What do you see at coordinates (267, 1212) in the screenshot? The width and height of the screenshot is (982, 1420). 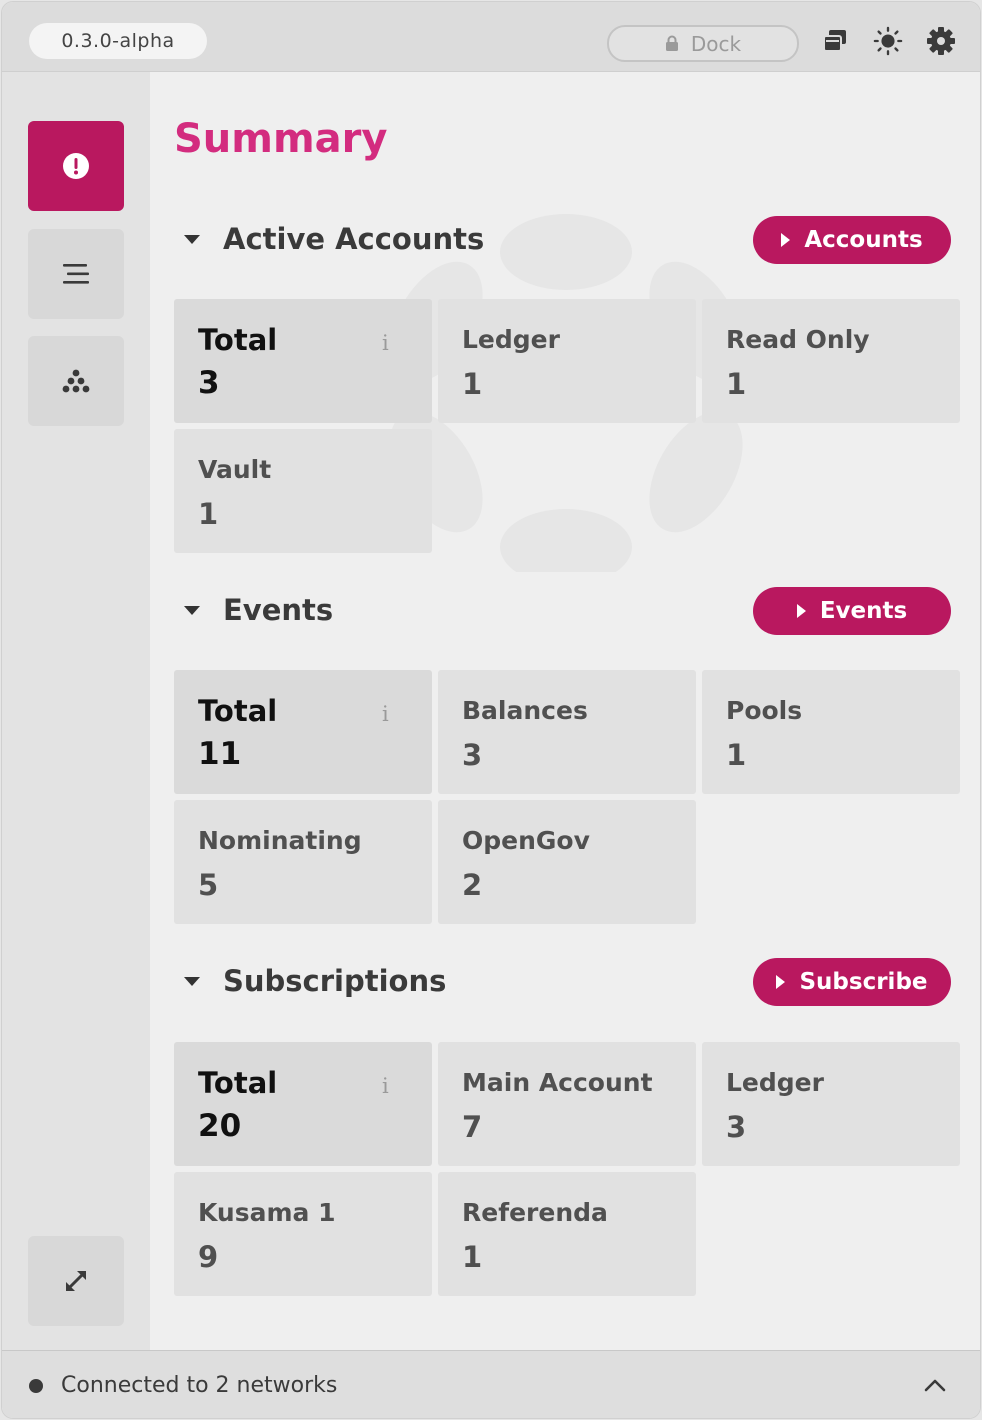 I see `card-label: Kusama 1` at bounding box center [267, 1212].